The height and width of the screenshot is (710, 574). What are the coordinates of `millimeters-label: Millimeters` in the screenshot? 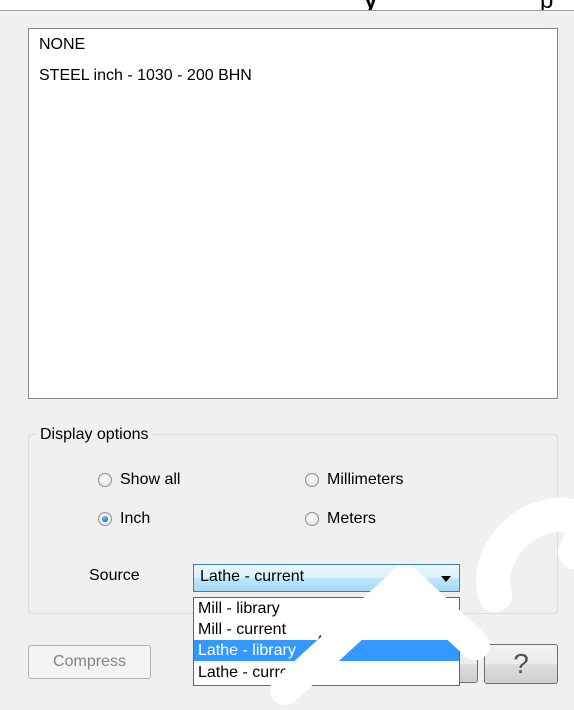 It's located at (365, 479).